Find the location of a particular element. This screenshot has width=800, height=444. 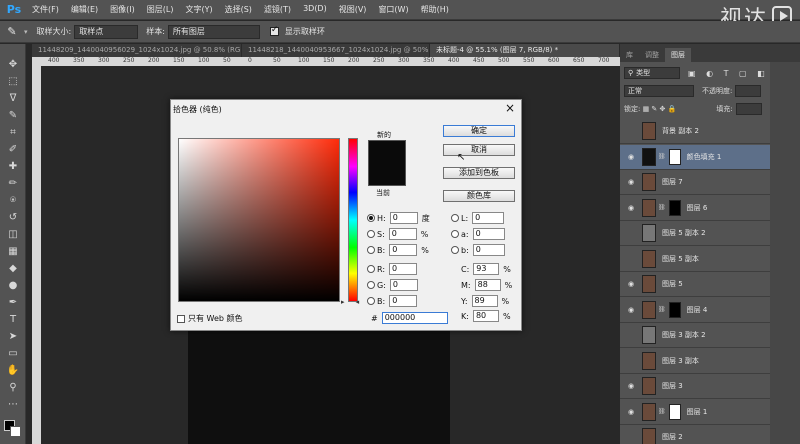

pen-tool-icon: ✒ is located at coordinates (13, 303).